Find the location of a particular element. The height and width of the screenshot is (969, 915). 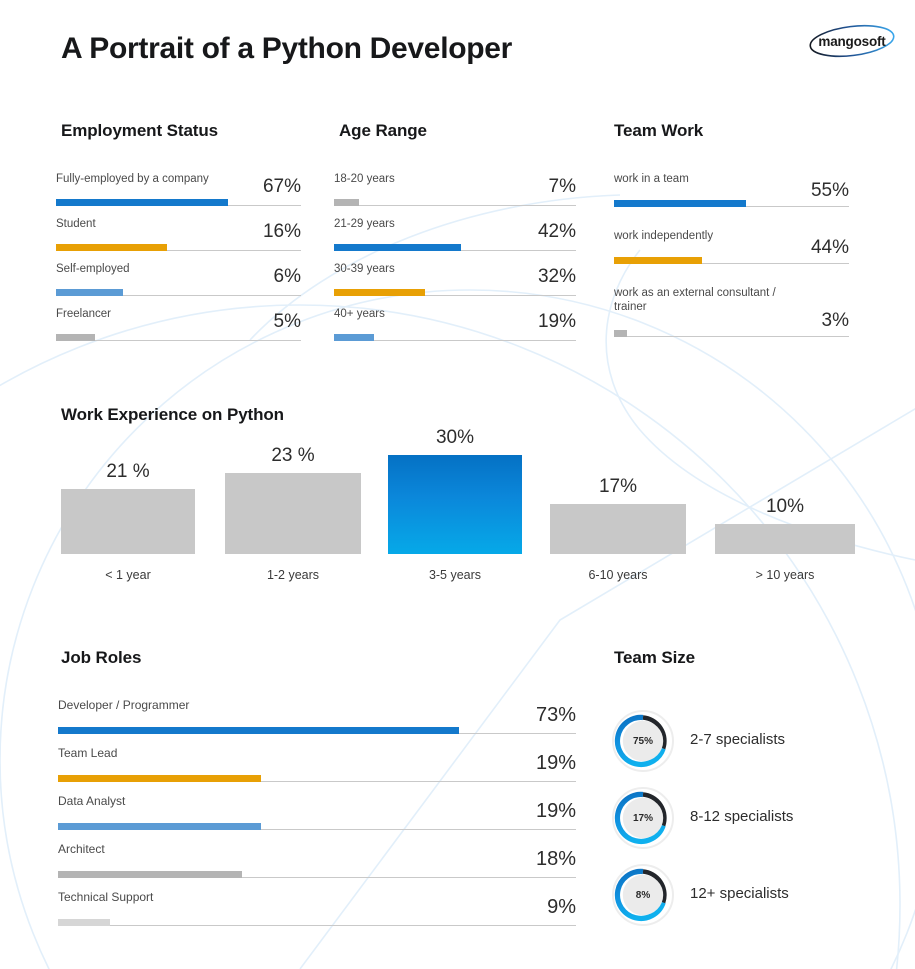

vbar-value: 23 % is located at coordinates (293, 455).